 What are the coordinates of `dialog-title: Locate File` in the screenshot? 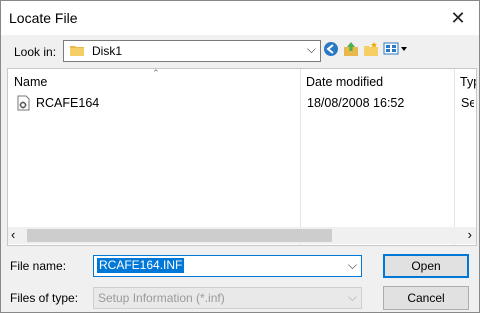 It's located at (43, 18).